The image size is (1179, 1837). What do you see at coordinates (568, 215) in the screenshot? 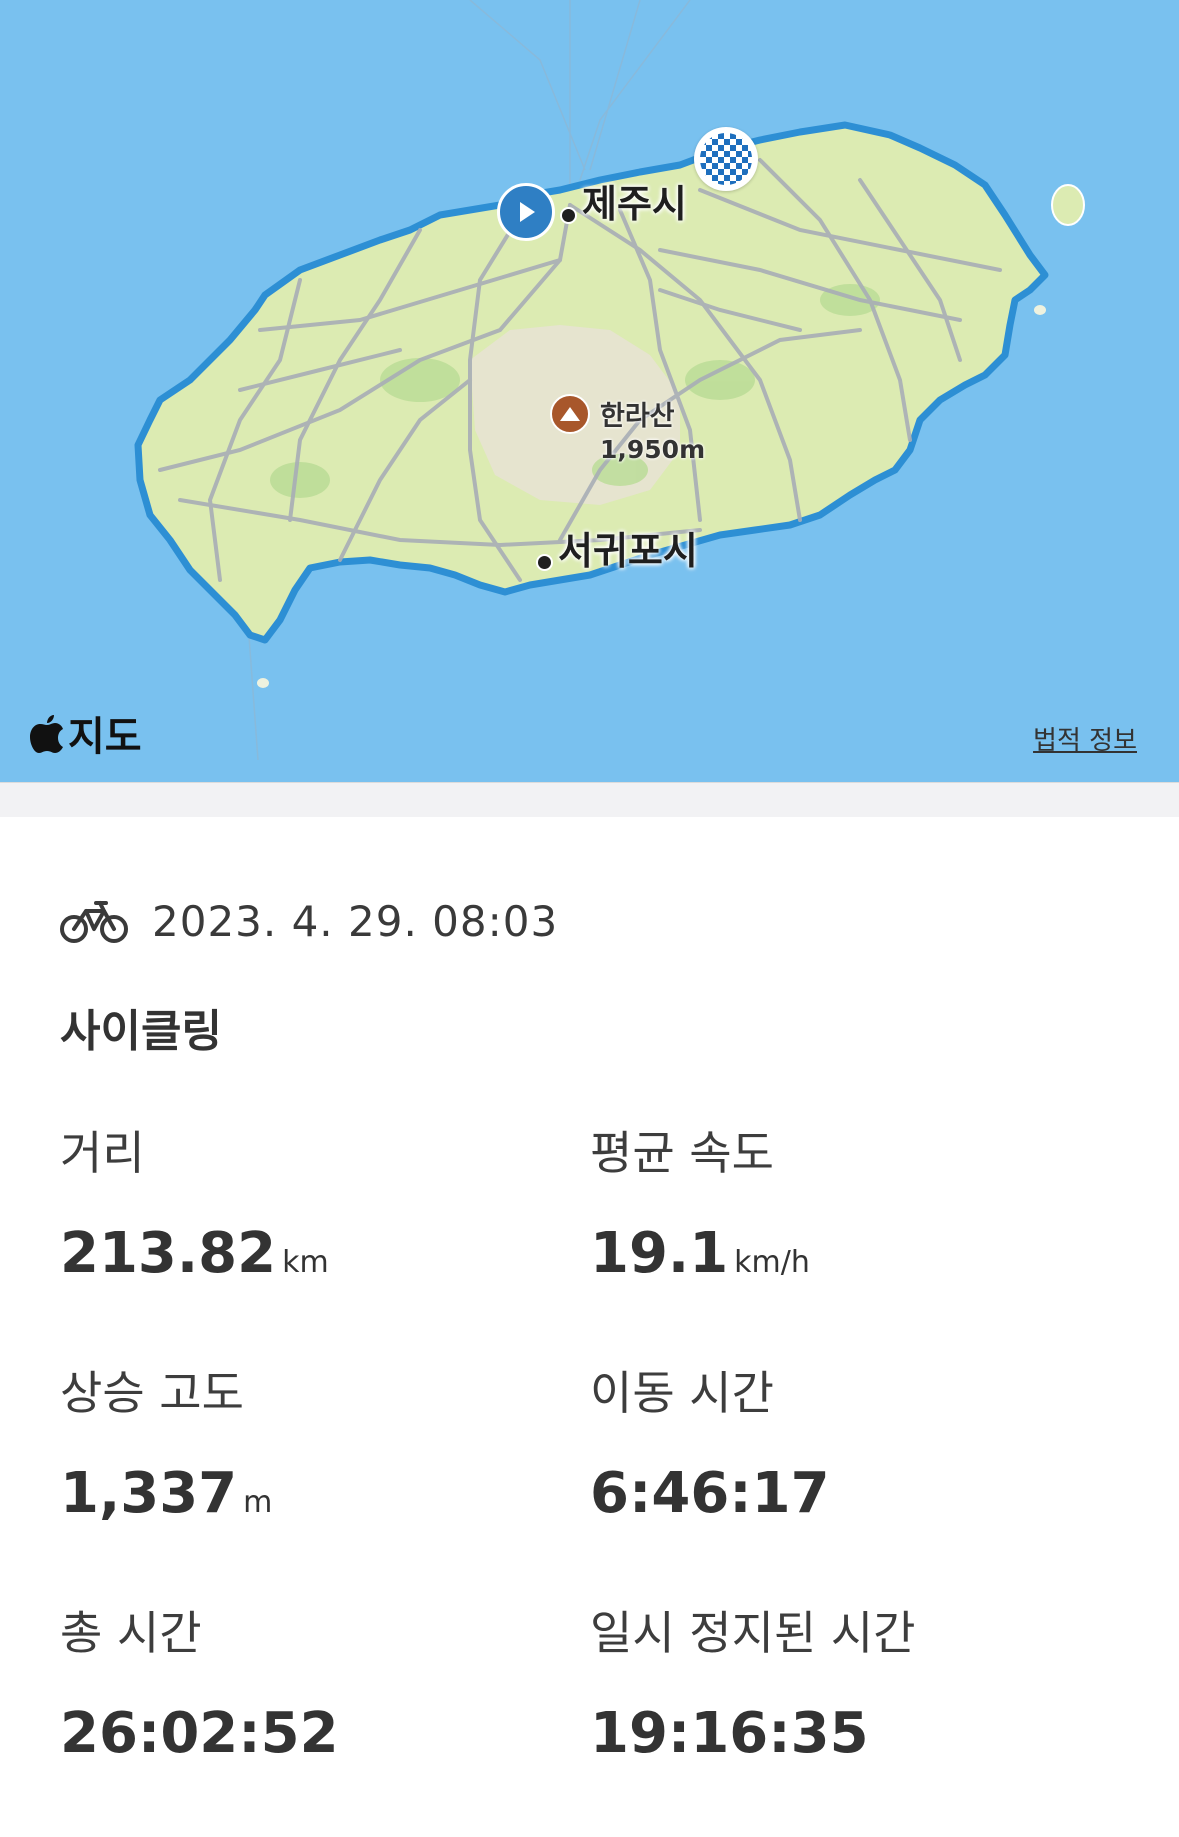
I see `jeju-city-dot` at bounding box center [568, 215].